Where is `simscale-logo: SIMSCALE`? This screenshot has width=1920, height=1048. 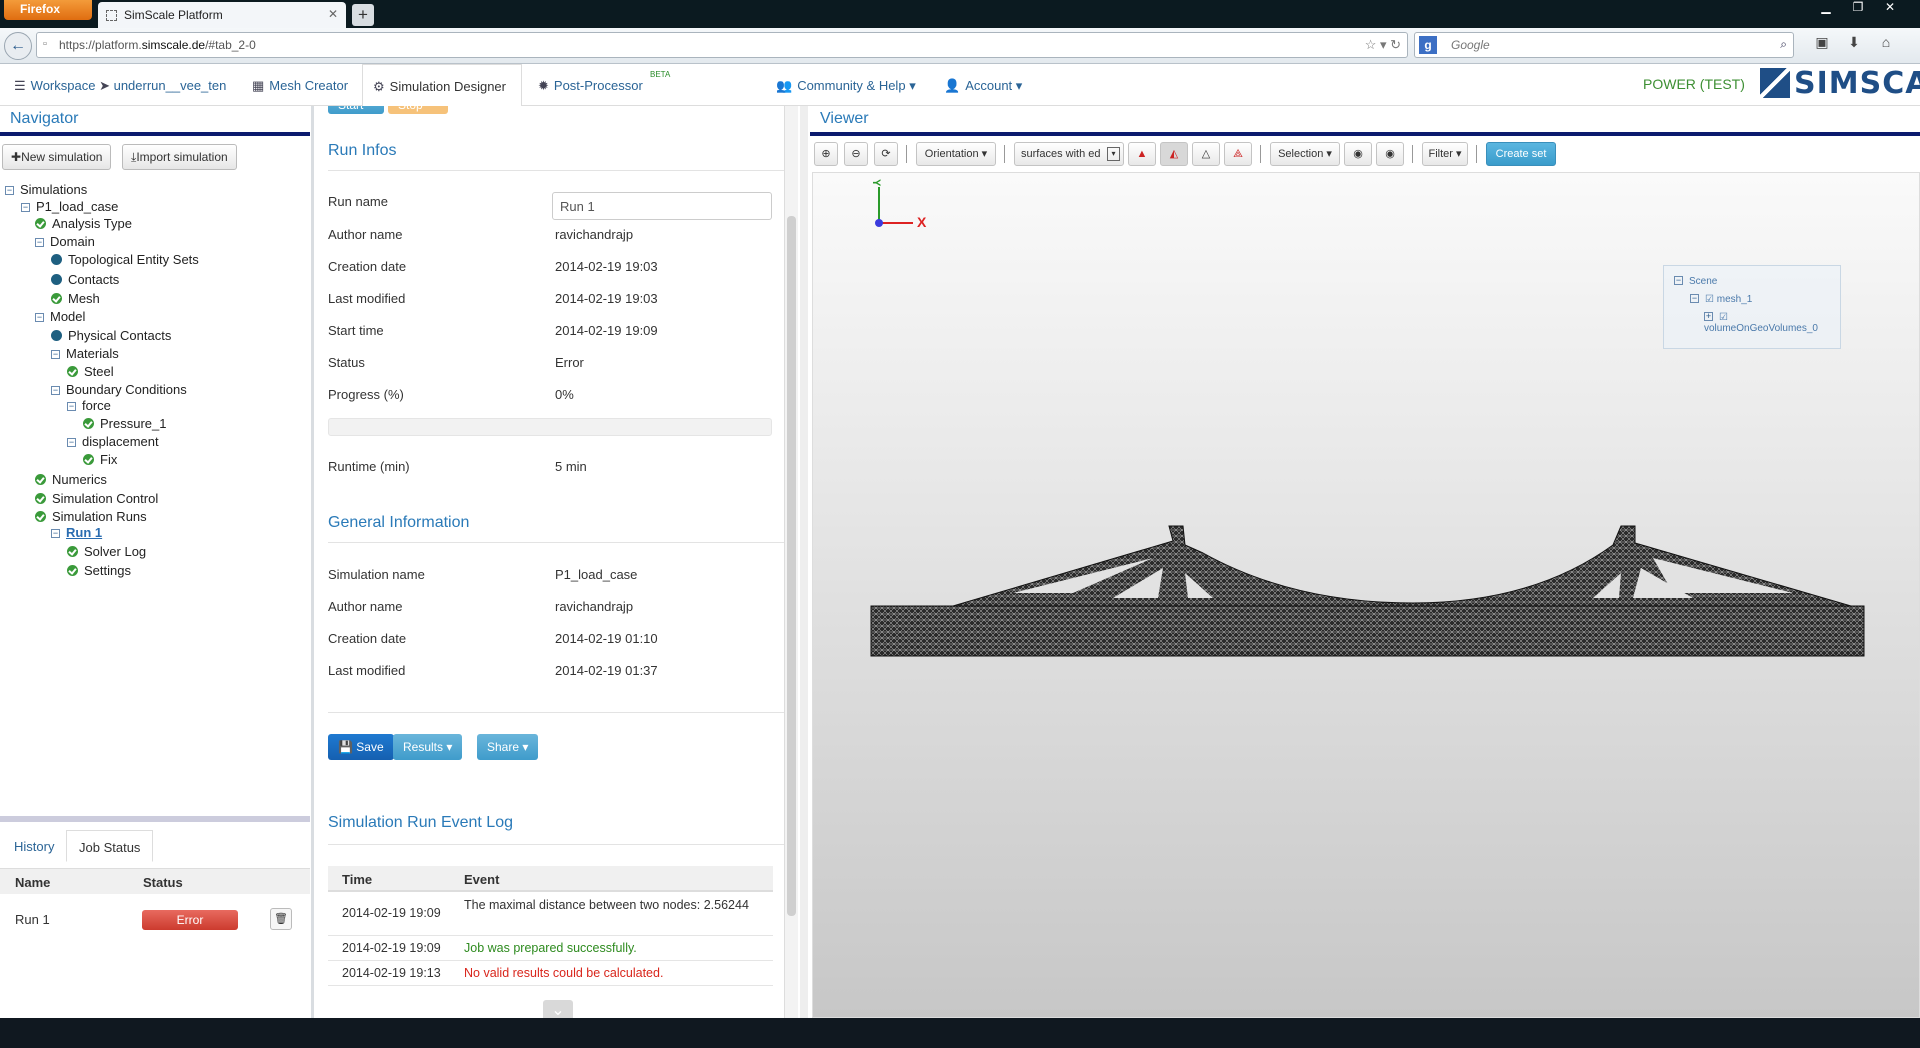 simscale-logo: SIMSCALE is located at coordinates (1840, 83).